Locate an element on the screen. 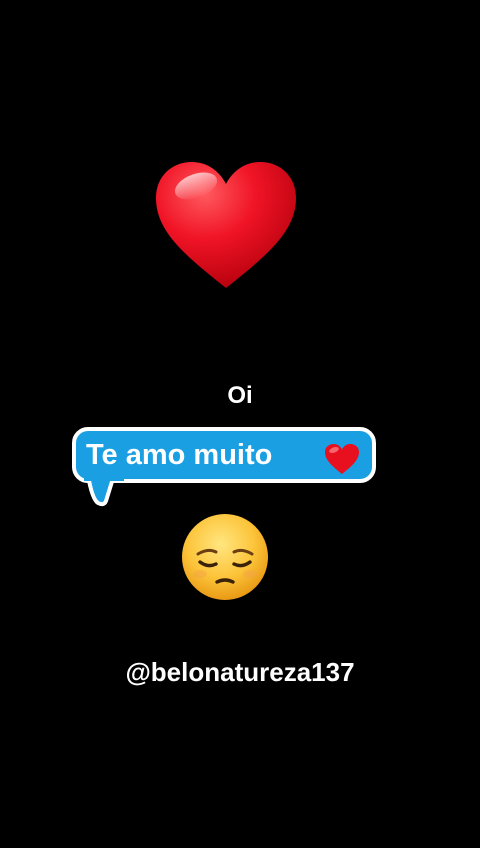 This screenshot has height=848, width=480. message-bubble: Te amo muito is located at coordinates (230, 468).